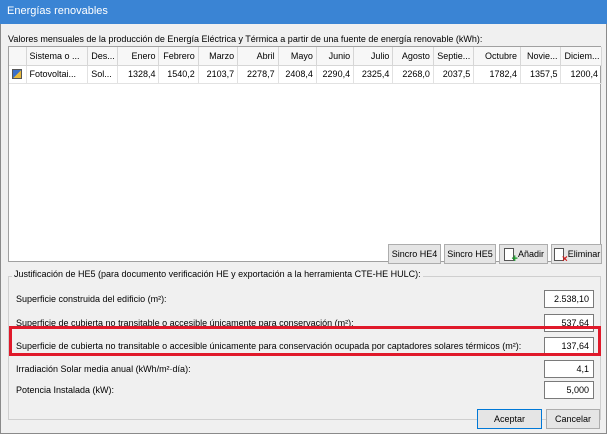  Describe the element at coordinates (65, 390) in the screenshot. I see `installed-power-label: Potencia Instalada (kW):` at that location.